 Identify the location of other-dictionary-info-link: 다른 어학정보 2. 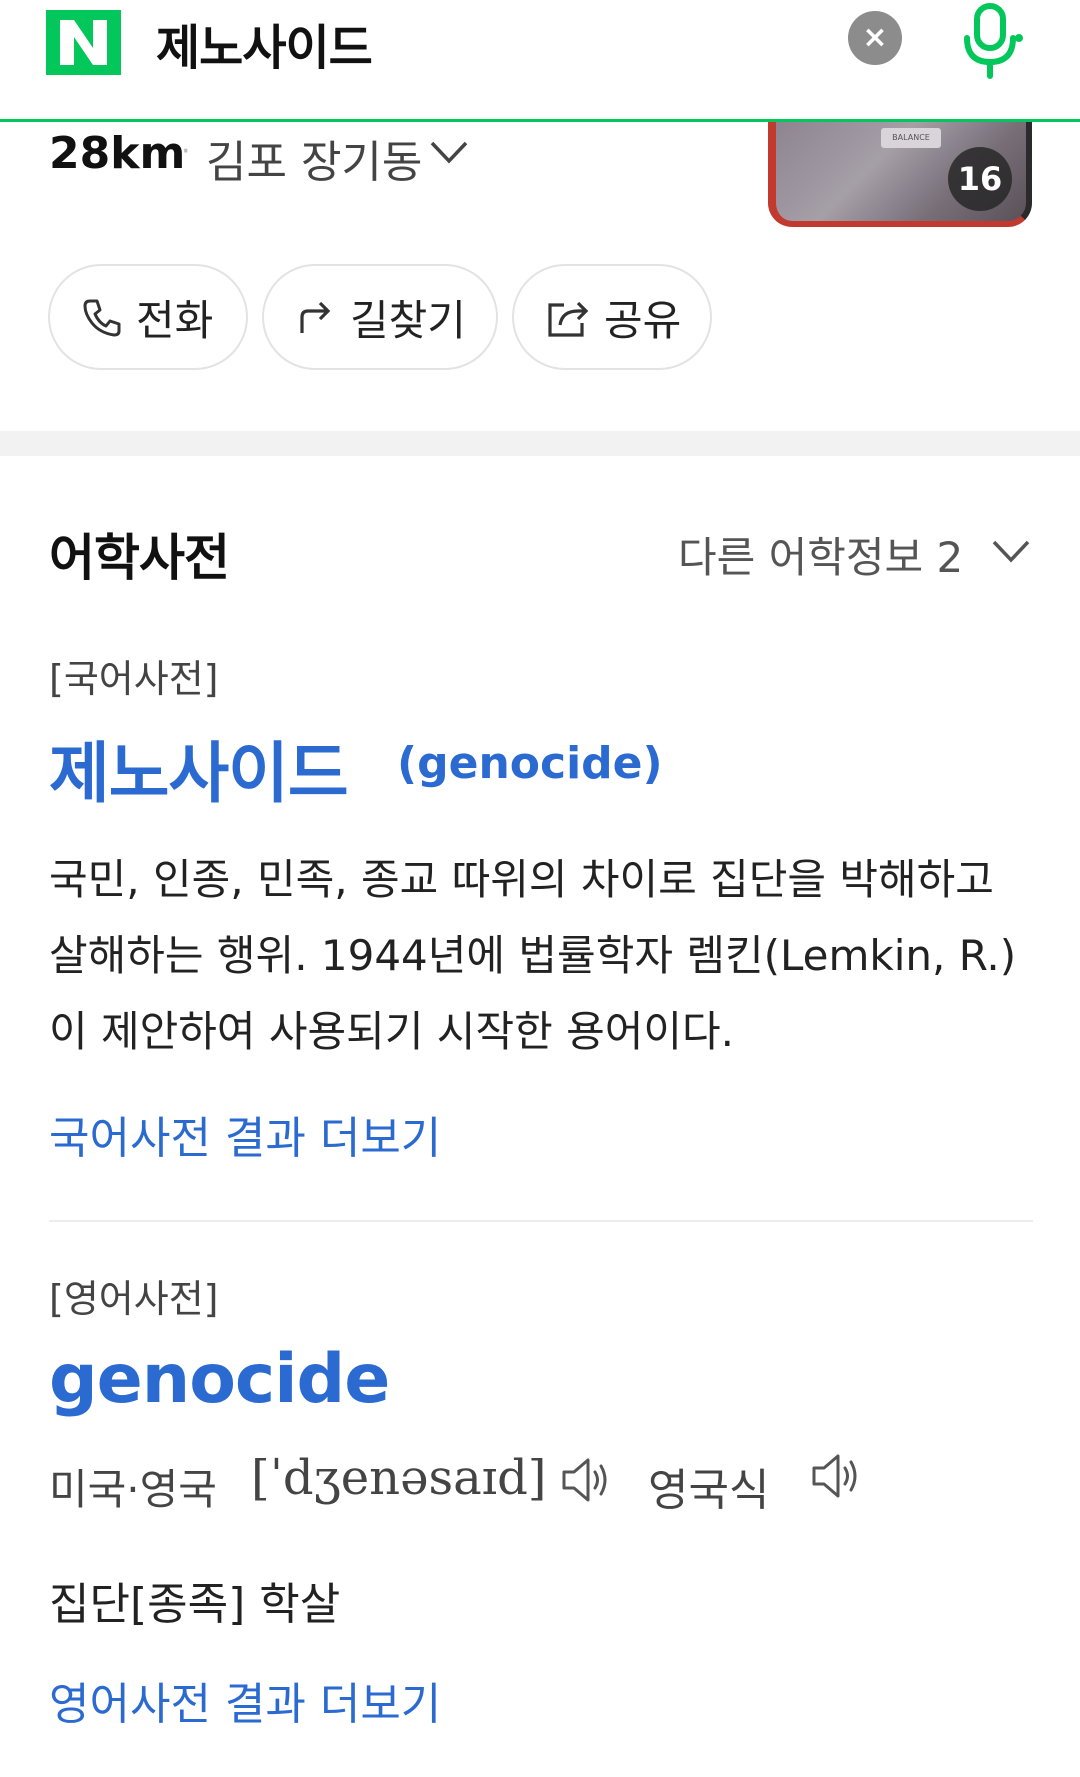
(820, 554).